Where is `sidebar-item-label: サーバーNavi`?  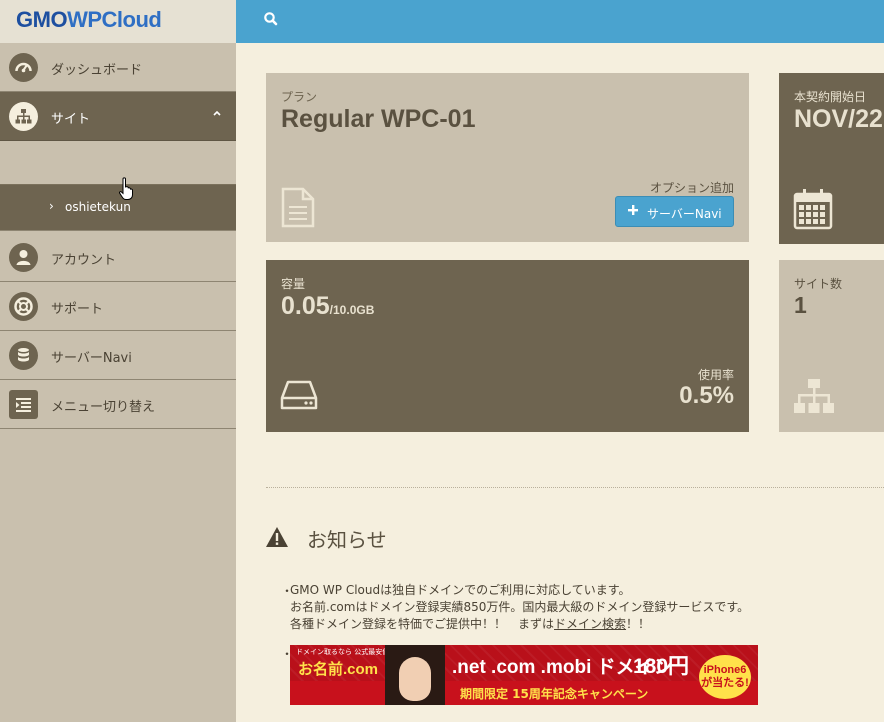 sidebar-item-label: サーバーNavi is located at coordinates (91, 358).